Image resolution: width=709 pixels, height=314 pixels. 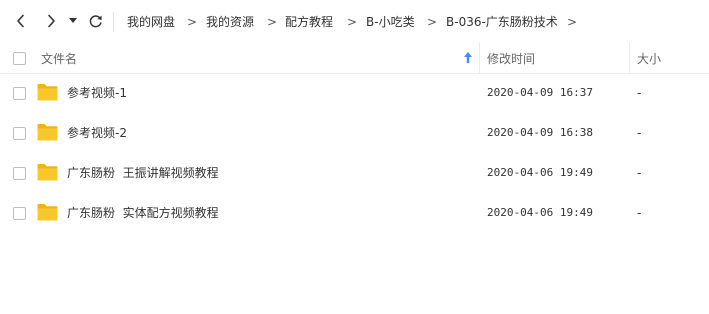 I want to click on toolbar-divider, so click(x=113, y=22).